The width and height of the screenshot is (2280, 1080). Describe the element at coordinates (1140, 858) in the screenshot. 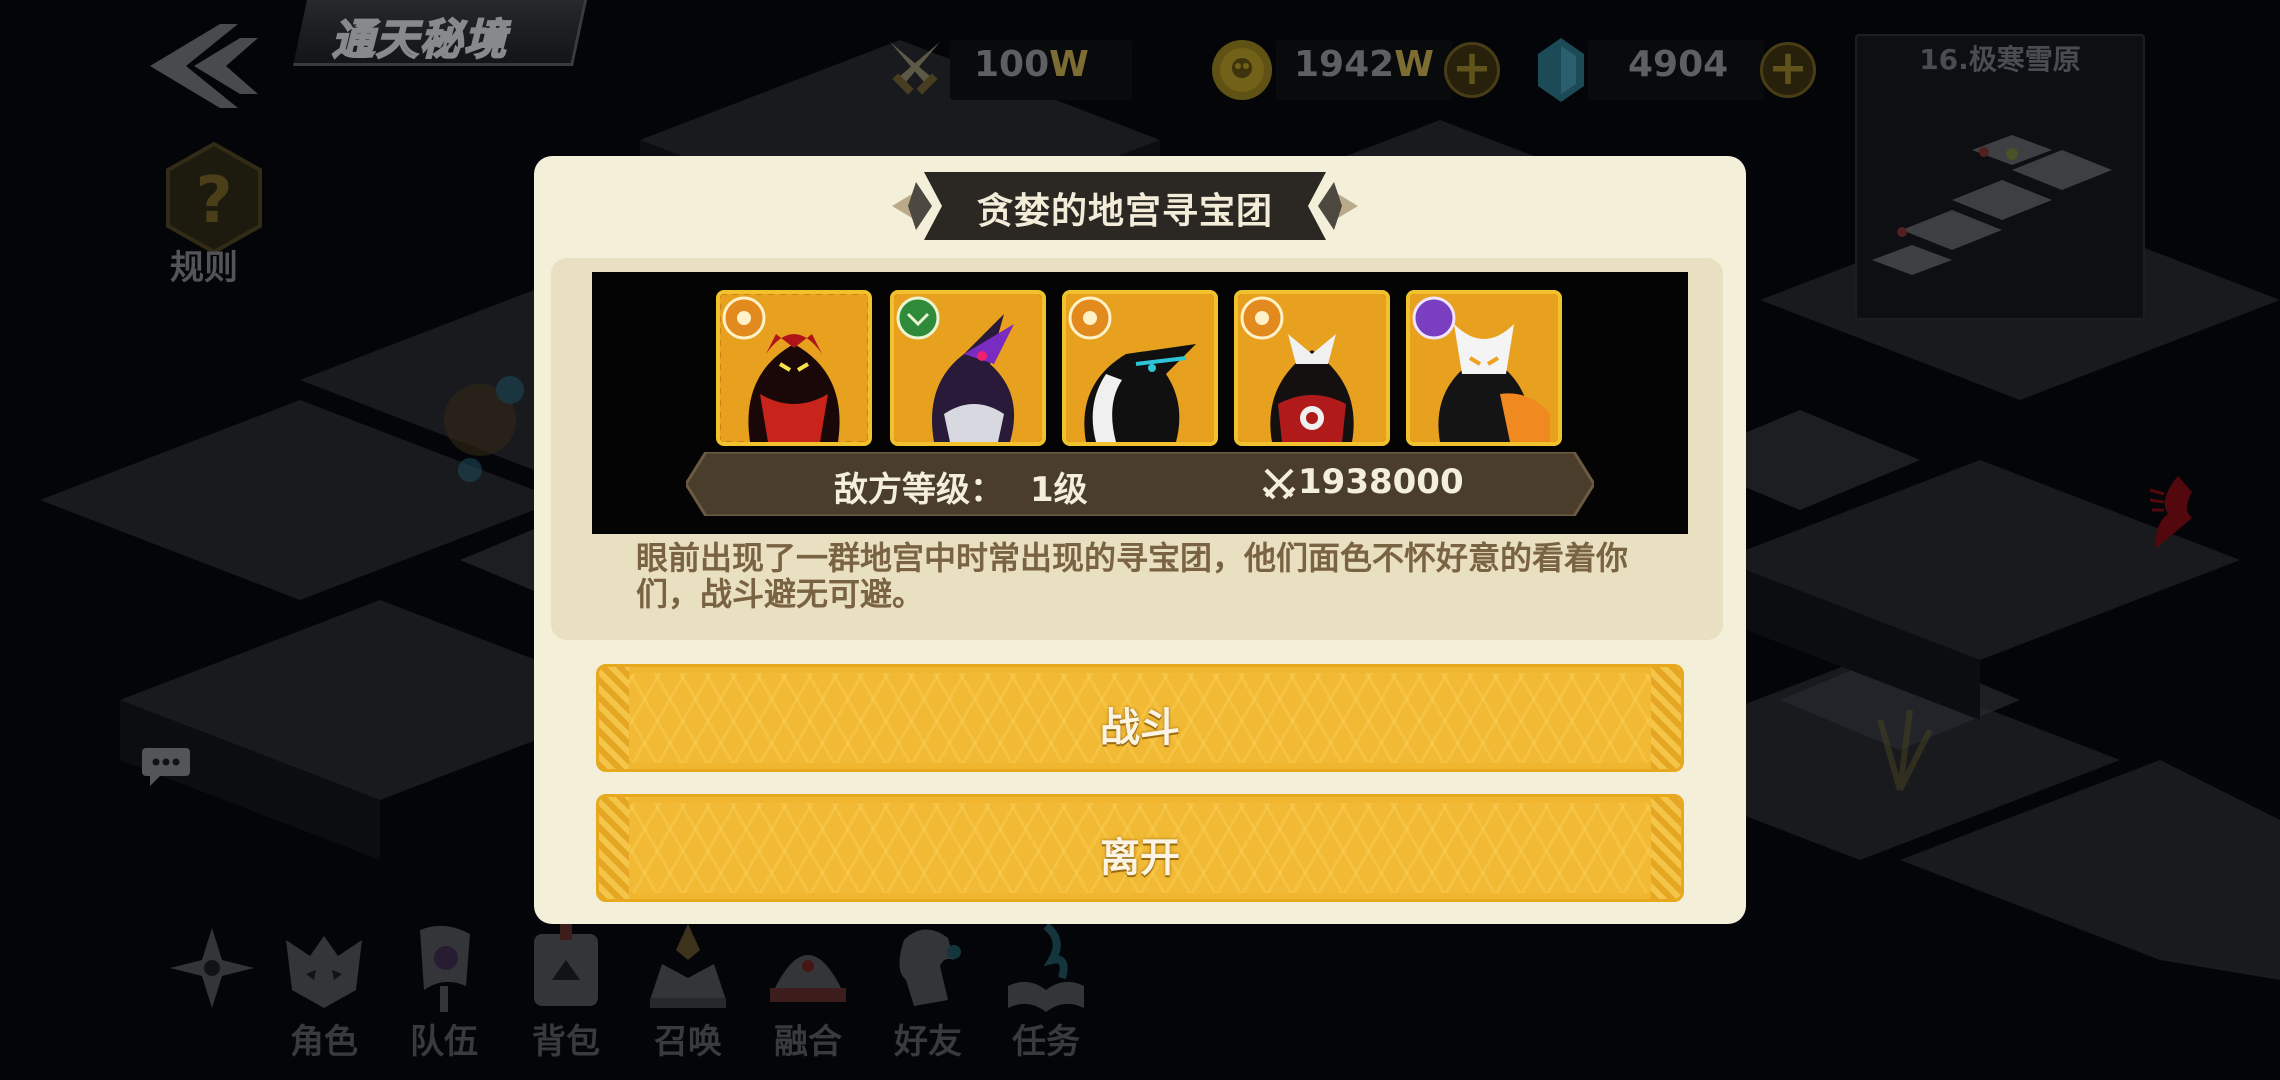

I see `leave-button-label: 离开` at that location.